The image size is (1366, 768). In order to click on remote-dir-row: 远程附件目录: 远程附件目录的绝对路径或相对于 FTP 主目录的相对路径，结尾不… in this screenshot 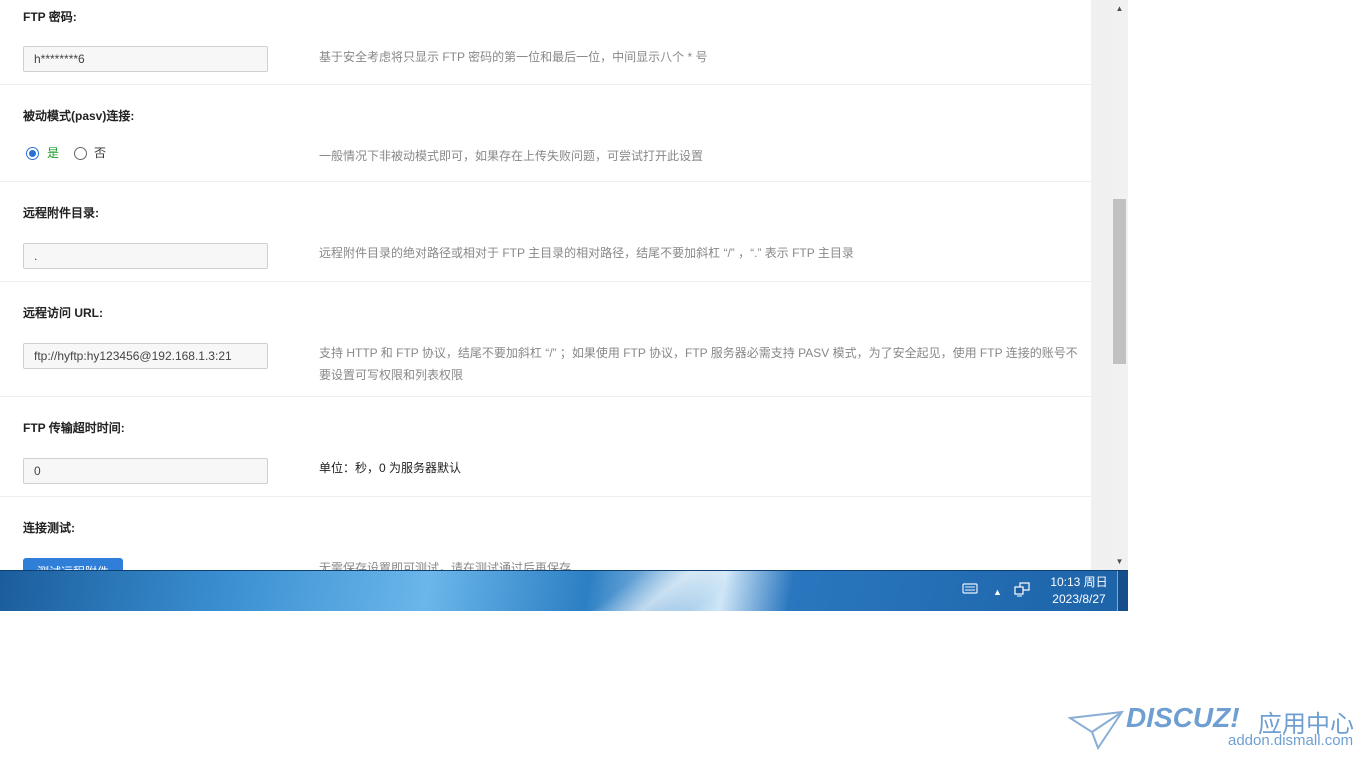, I will do `click(545, 232)`.